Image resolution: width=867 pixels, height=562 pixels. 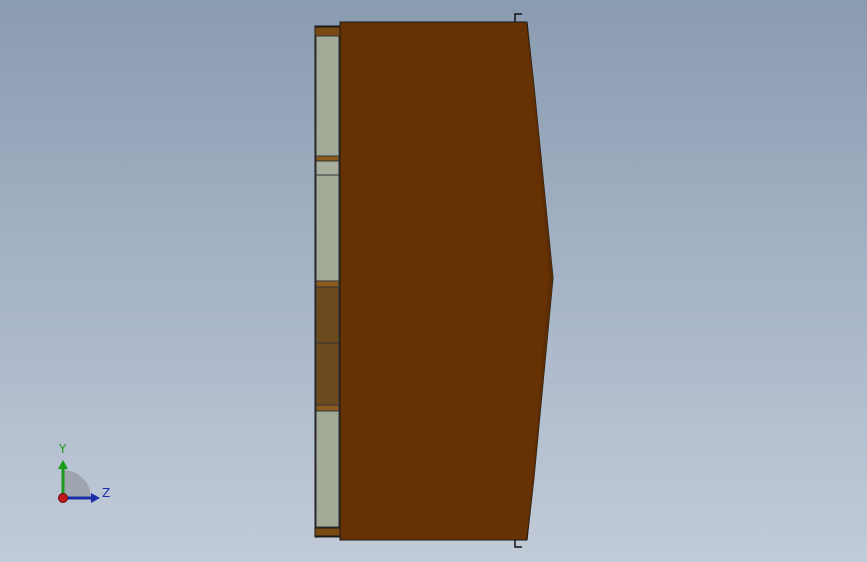 I want to click on triad-quarter-disc, so click(x=77, y=484).